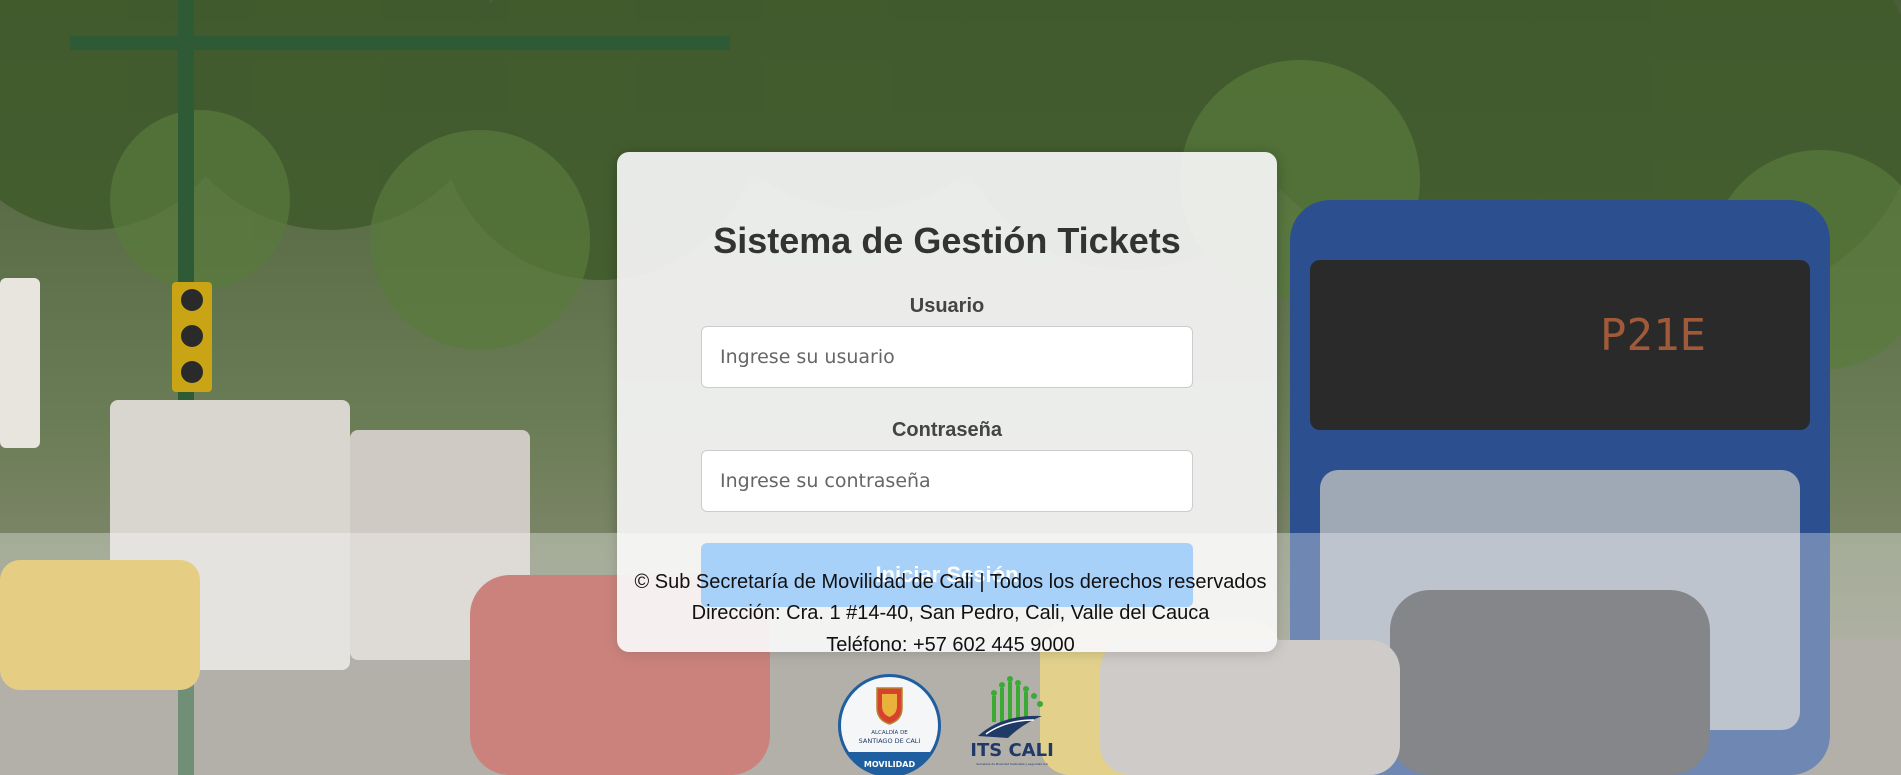  Describe the element at coordinates (950, 645) in the screenshot. I see `footer-phone: Teléfono: +57 602 445 9000` at that location.